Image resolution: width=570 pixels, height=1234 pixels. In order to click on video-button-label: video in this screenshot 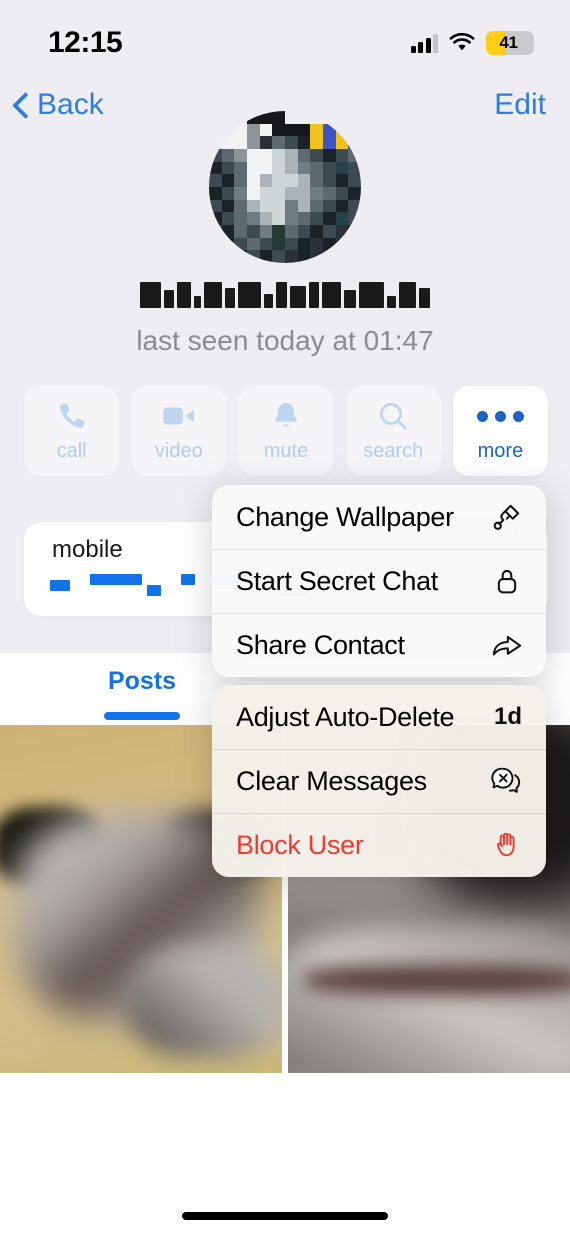, I will do `click(178, 451)`.